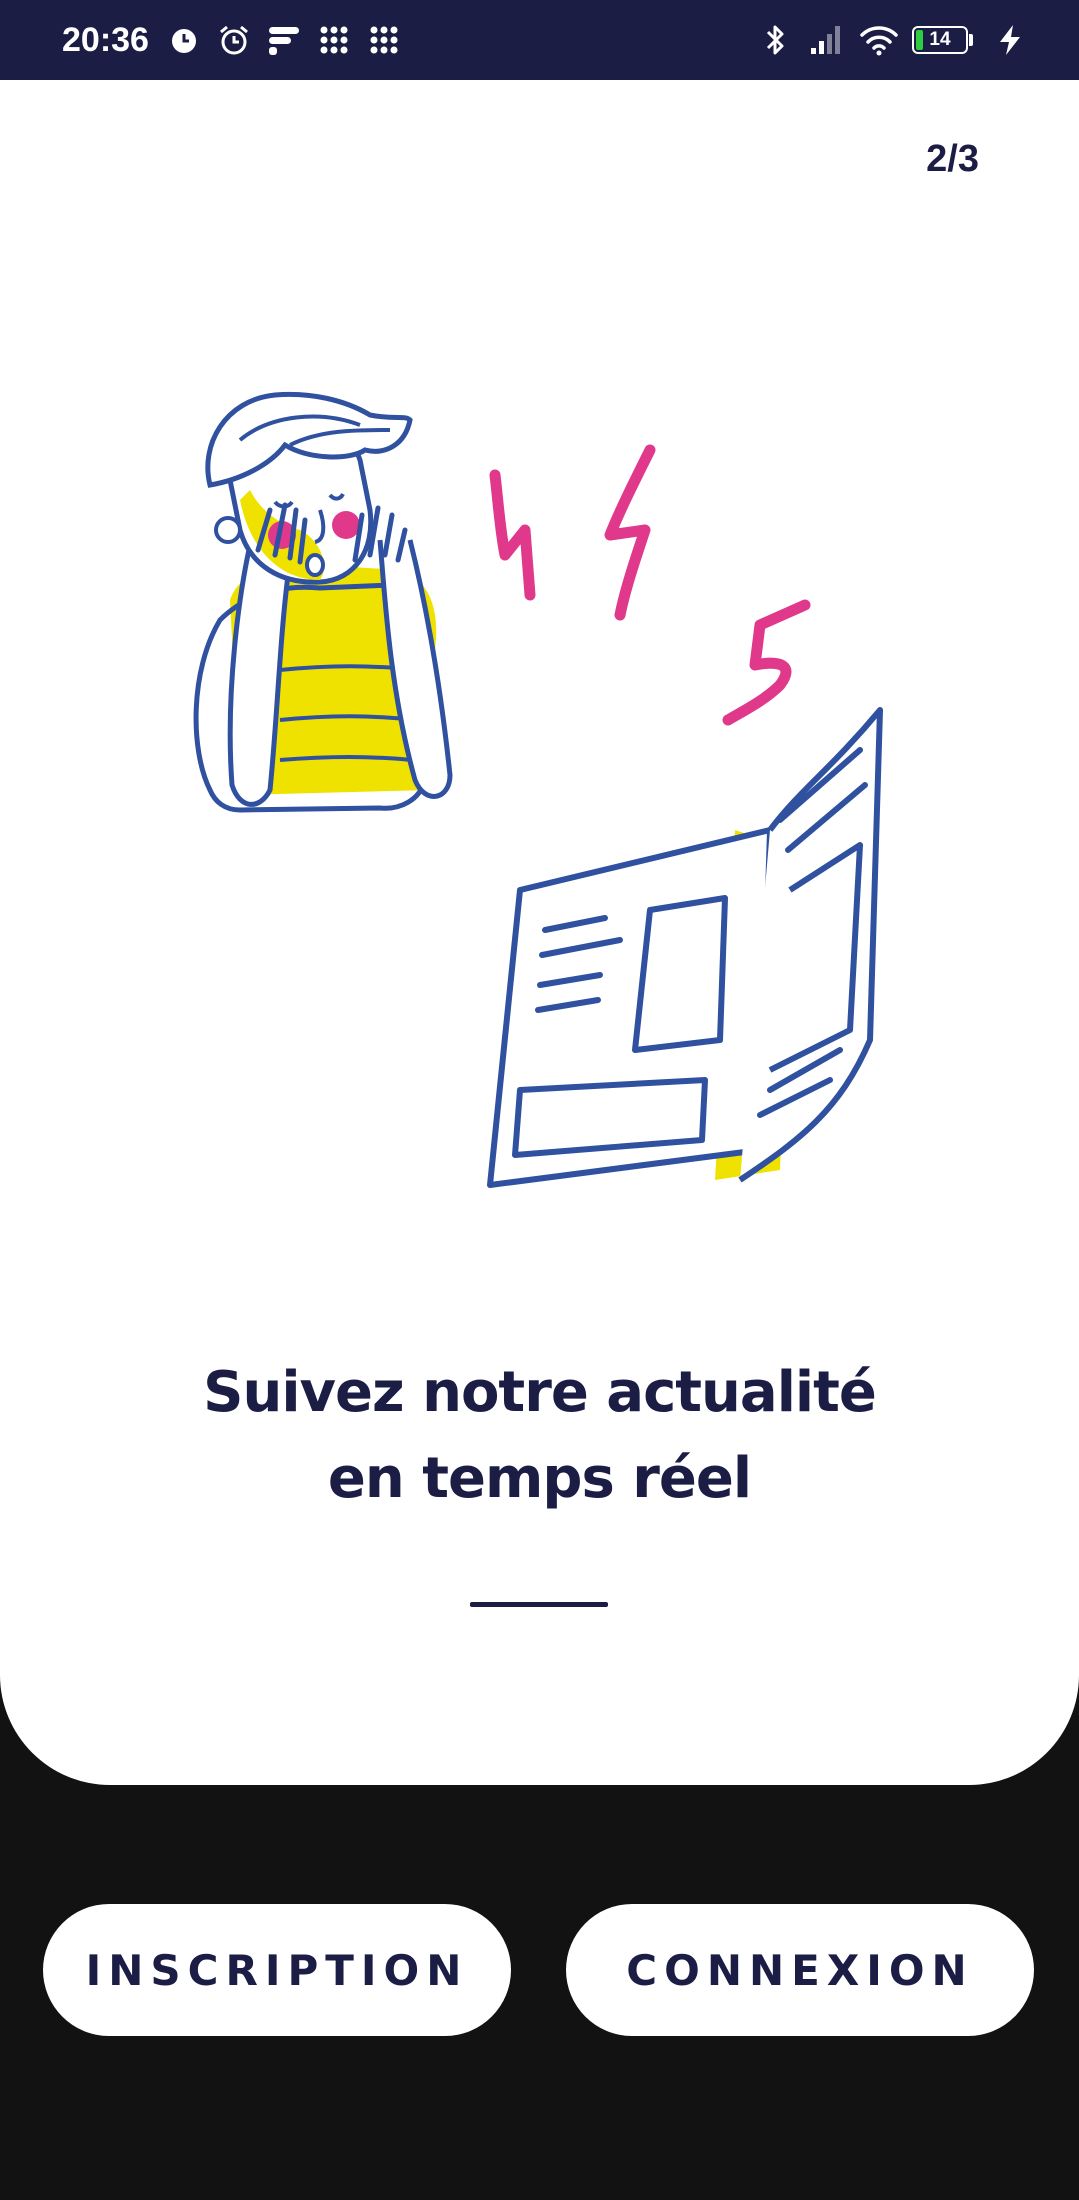  Describe the element at coordinates (539, 1436) in the screenshot. I see `onboarding-headline: Suivez notre actualité en temps réel` at that location.